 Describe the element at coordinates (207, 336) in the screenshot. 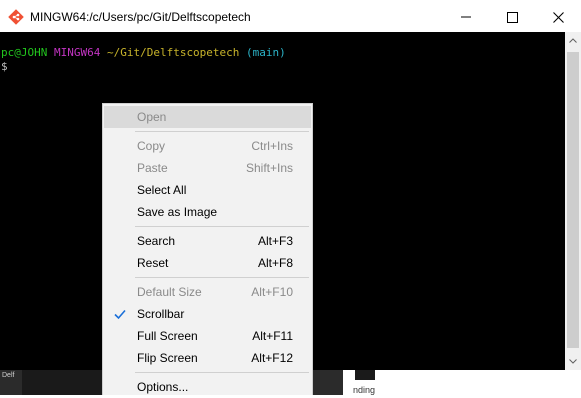

I see `menu-item-full-screen: Full Screen Alt+F11` at that location.